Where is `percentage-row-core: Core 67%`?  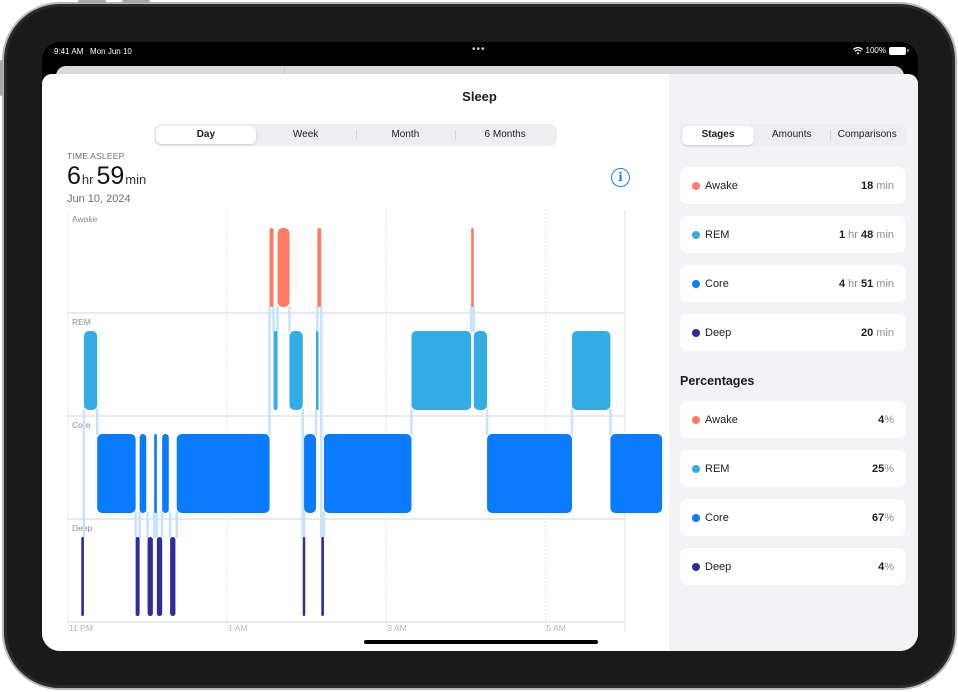 percentage-row-core: Core 67% is located at coordinates (793, 517).